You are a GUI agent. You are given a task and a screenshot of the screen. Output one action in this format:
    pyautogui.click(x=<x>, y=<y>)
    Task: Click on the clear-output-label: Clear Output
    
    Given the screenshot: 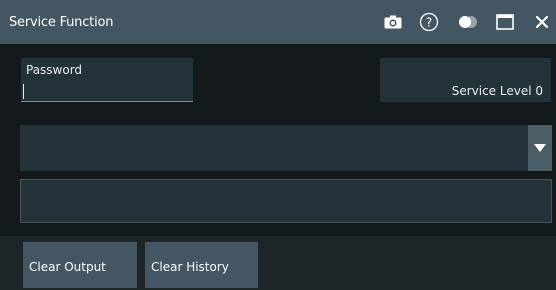 What is the action you would take?
    pyautogui.click(x=67, y=267)
    